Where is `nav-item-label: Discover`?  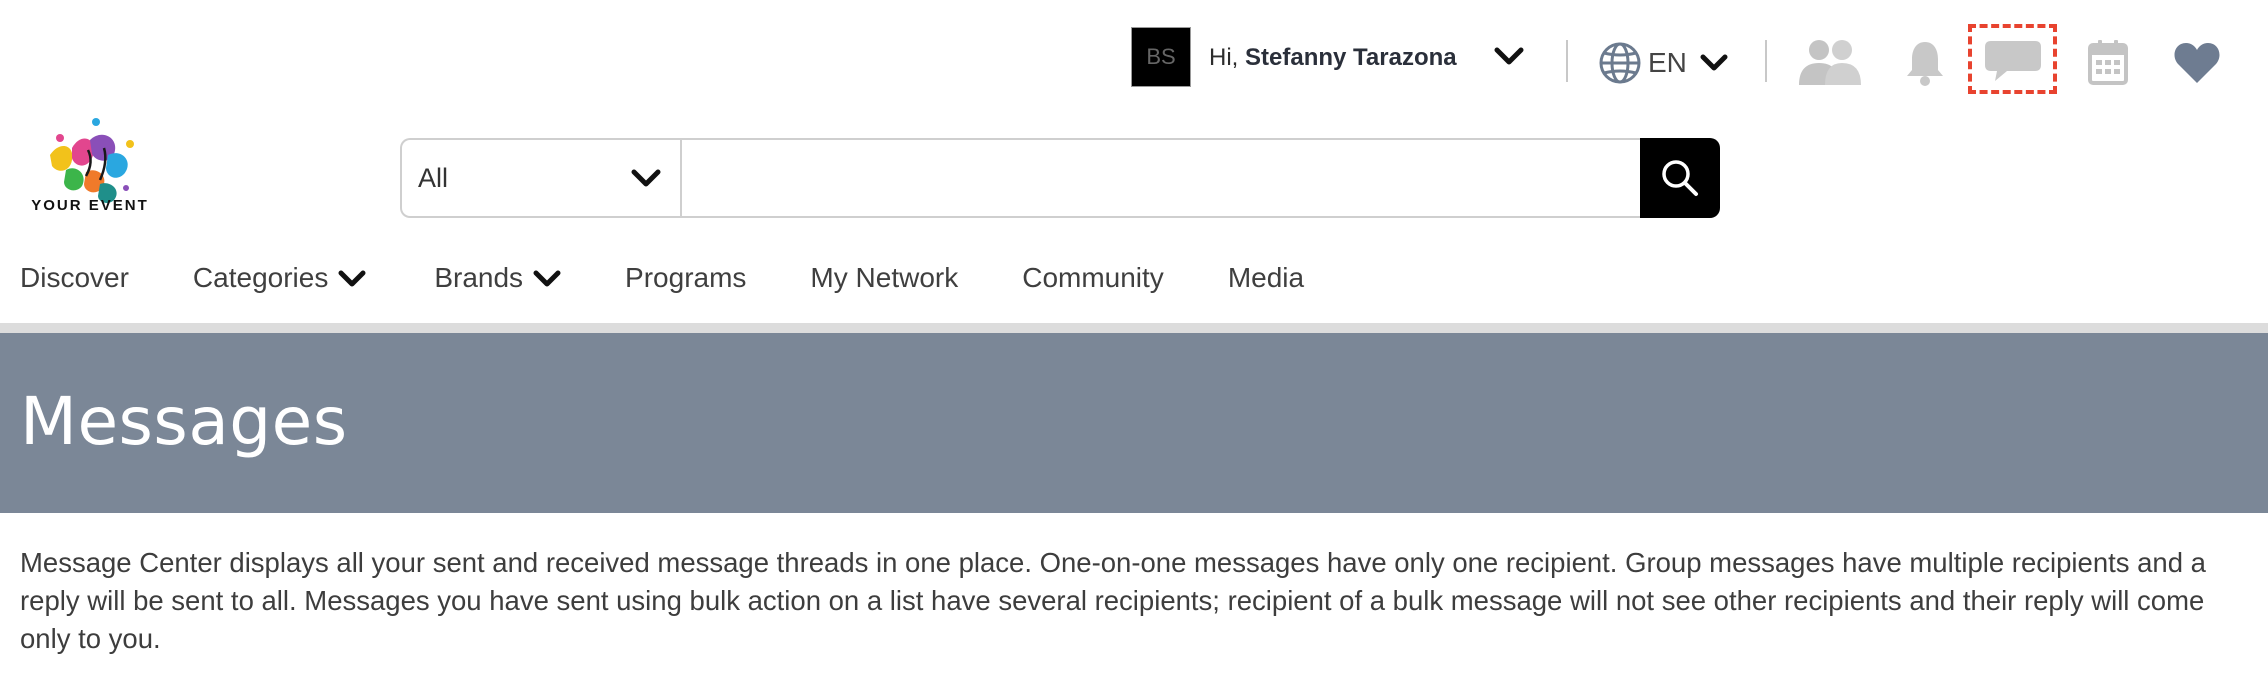 nav-item-label: Discover is located at coordinates (74, 277).